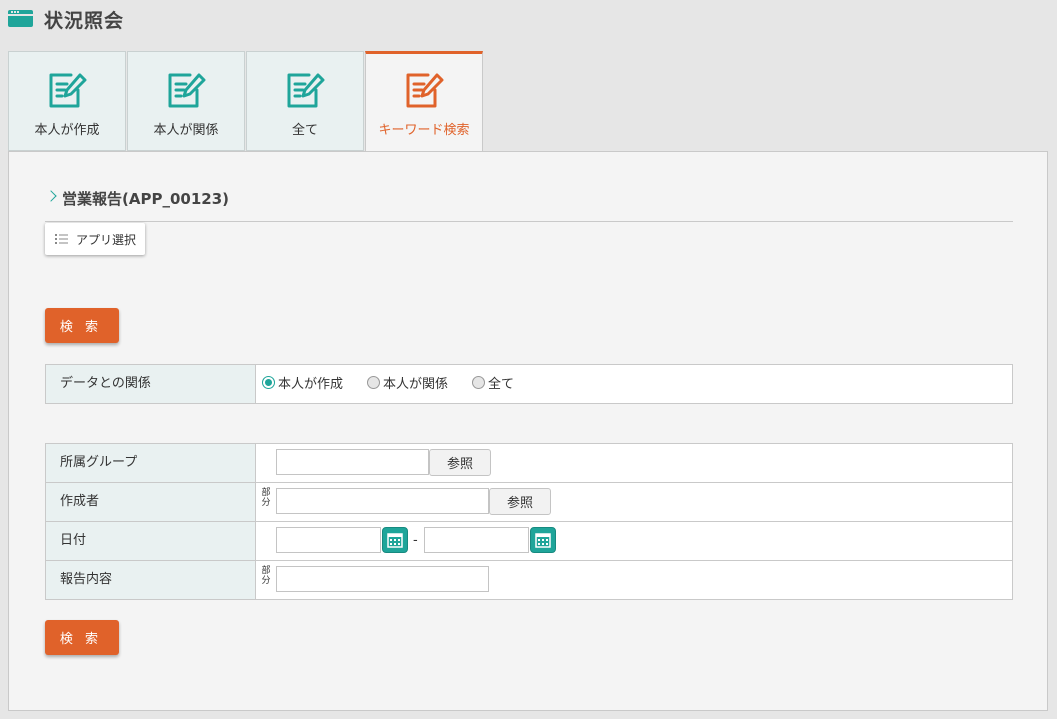 The image size is (1057, 719). I want to click on radio-all: 全て, so click(493, 382).